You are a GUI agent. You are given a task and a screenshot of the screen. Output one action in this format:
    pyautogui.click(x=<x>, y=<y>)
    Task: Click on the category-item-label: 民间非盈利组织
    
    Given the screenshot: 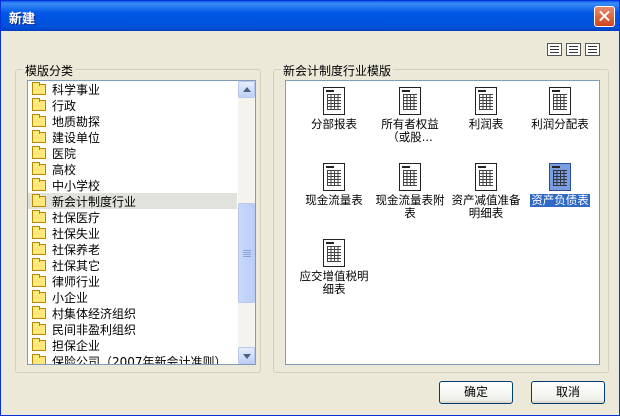 What is the action you would take?
    pyautogui.click(x=94, y=329)
    